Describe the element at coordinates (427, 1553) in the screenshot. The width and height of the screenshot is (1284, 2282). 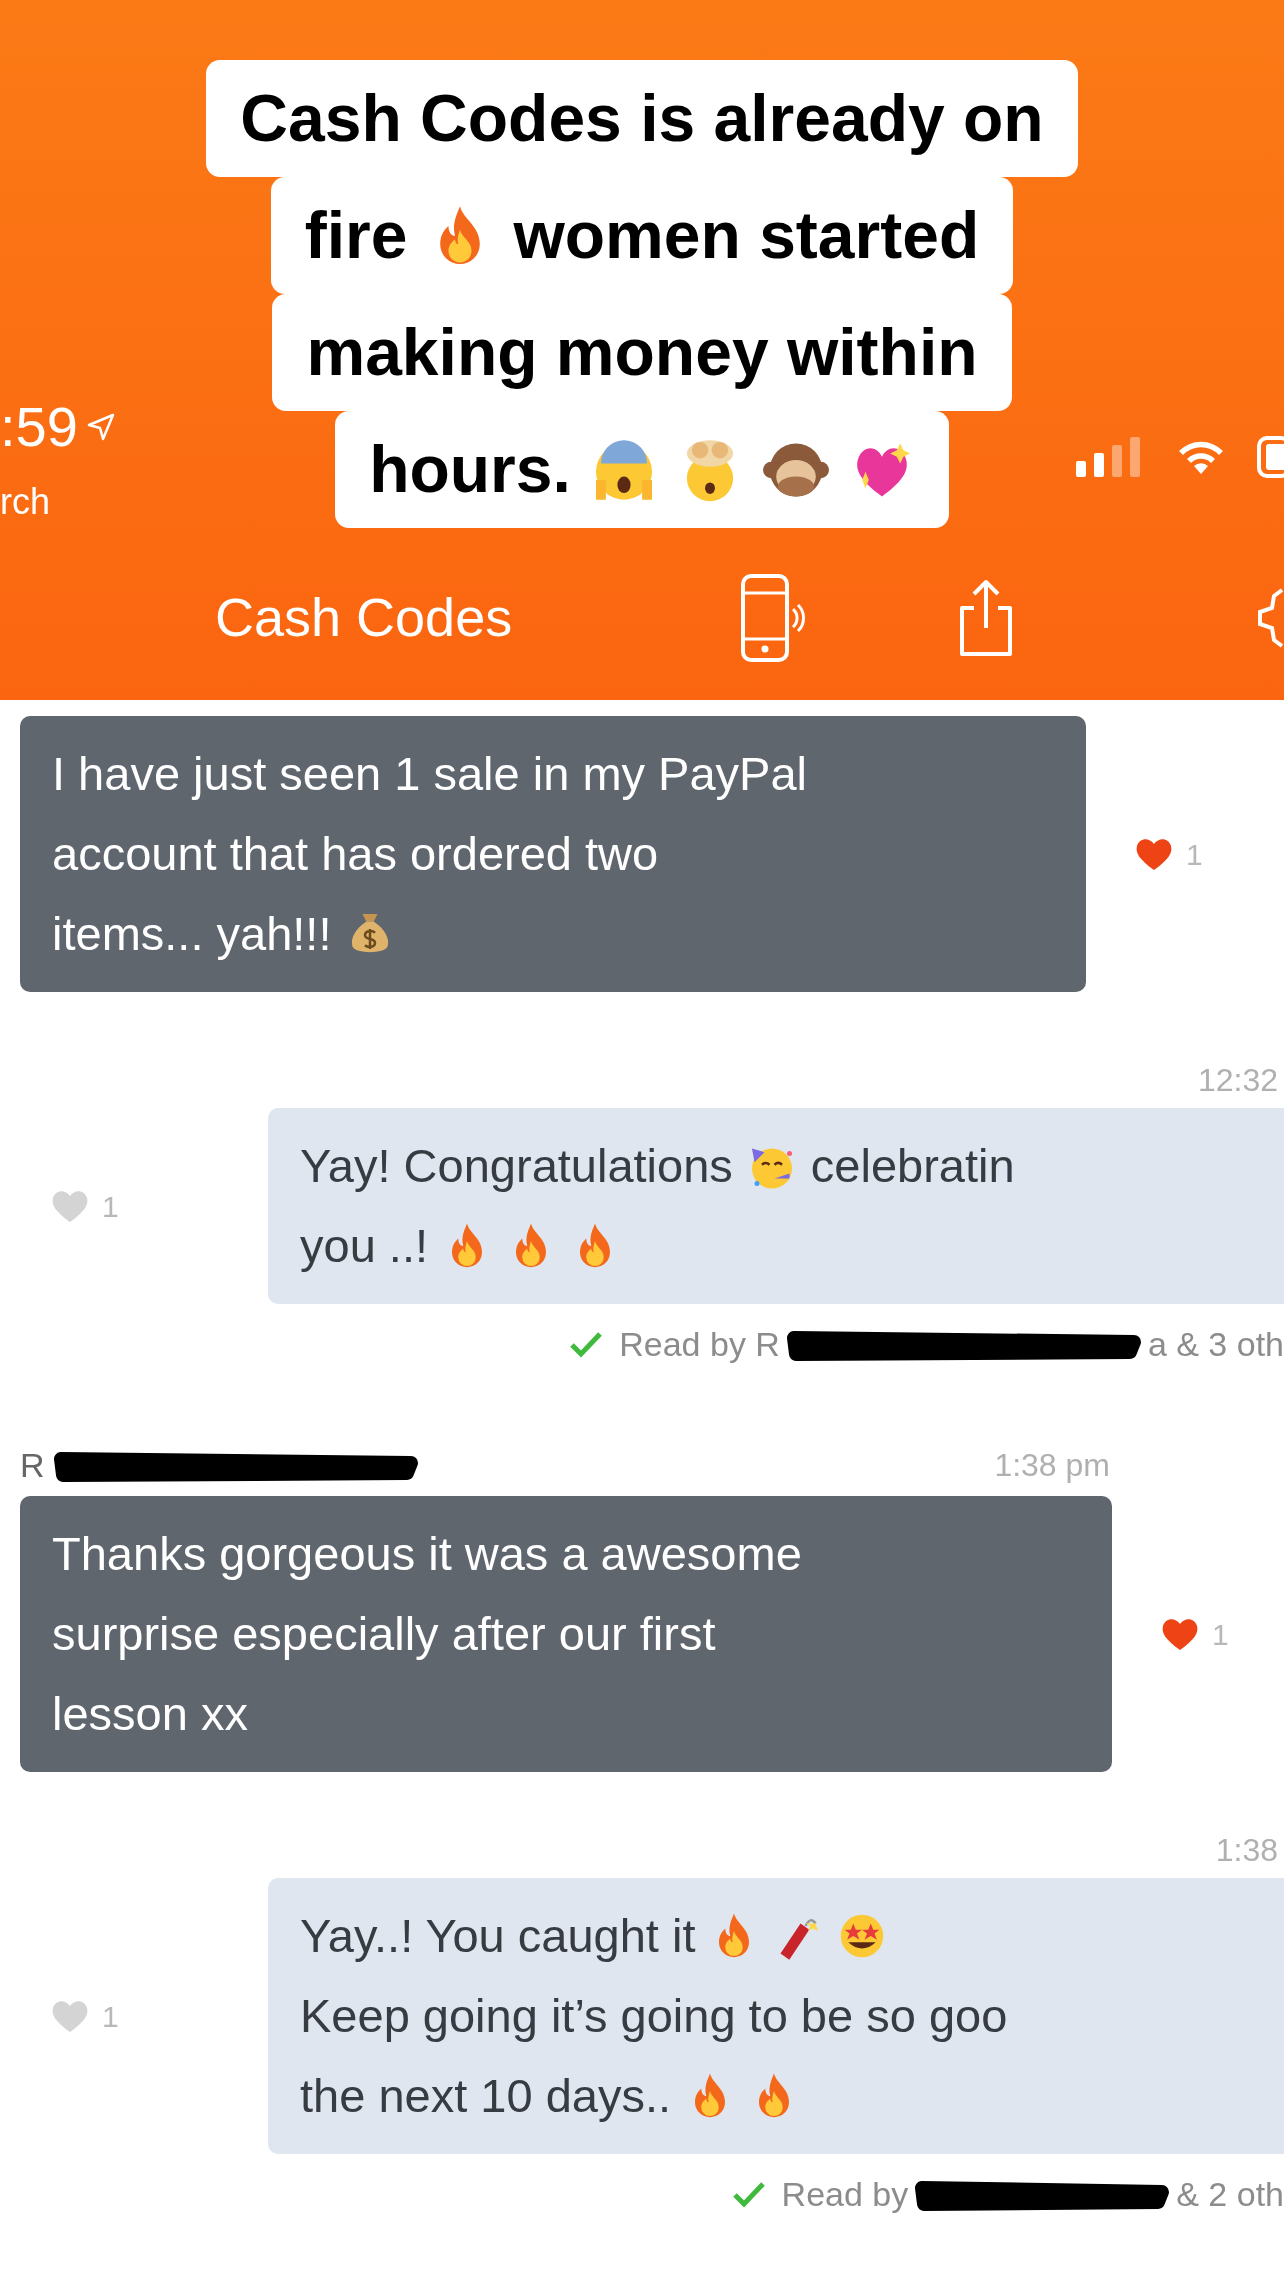
I see `message-text: Thanks gorgeous it was a awesome` at that location.